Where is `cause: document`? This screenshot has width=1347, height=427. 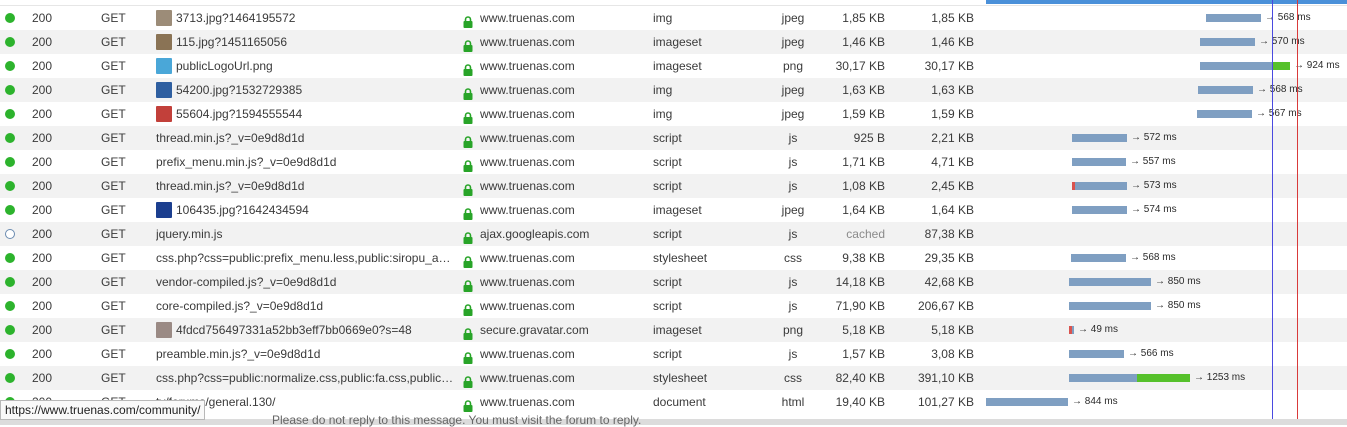
cause: document is located at coordinates (679, 402).